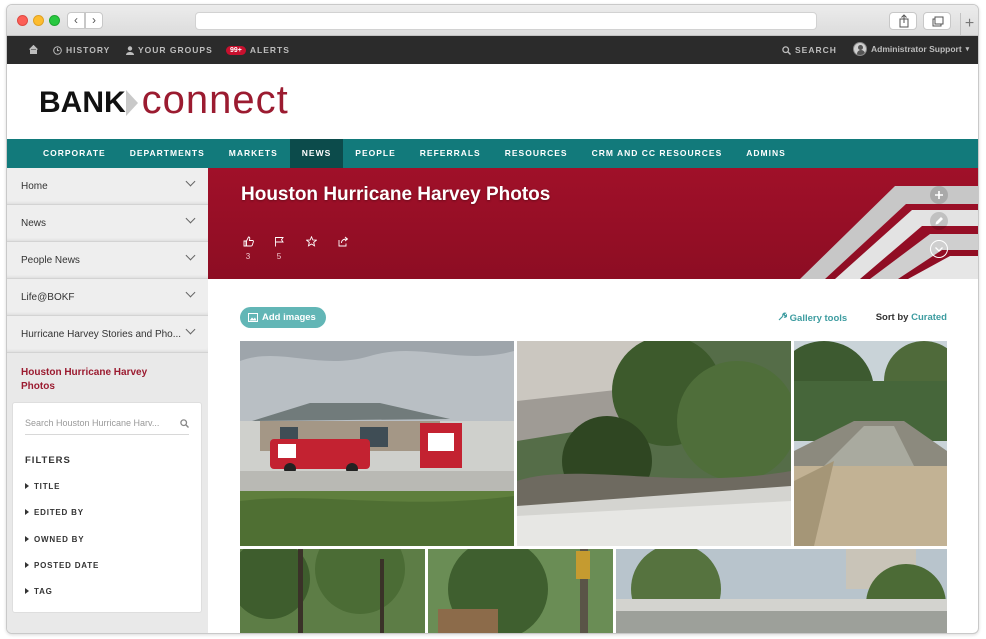  Describe the element at coordinates (492, 101) in the screenshot. I see `logo-area: BANK connect` at that location.